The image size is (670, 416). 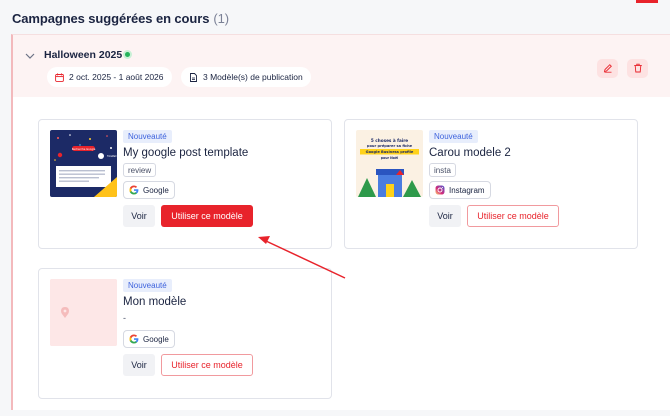 I want to click on annotation-arrow, so click(x=302, y=257).